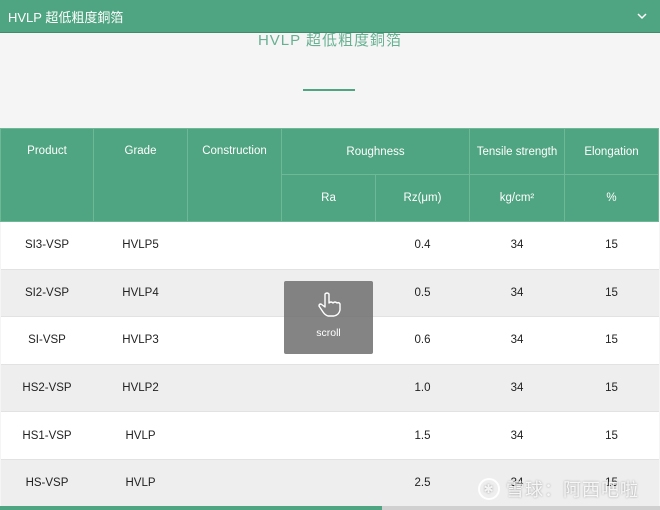 The width and height of the screenshot is (660, 510). I want to click on cell-product: SI-VSP, so click(47, 340).